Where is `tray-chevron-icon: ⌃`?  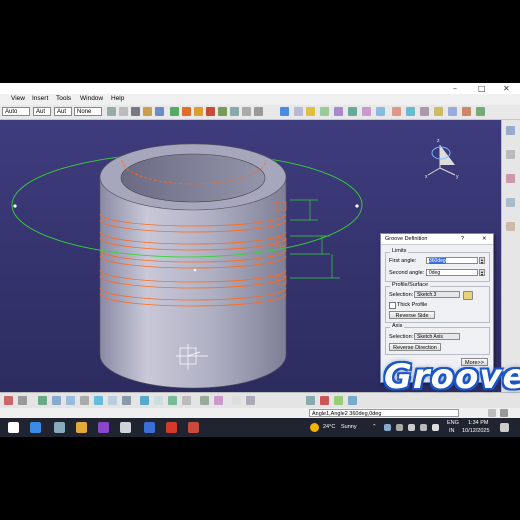
tray-chevron-icon: ⌃ is located at coordinates (374, 427).